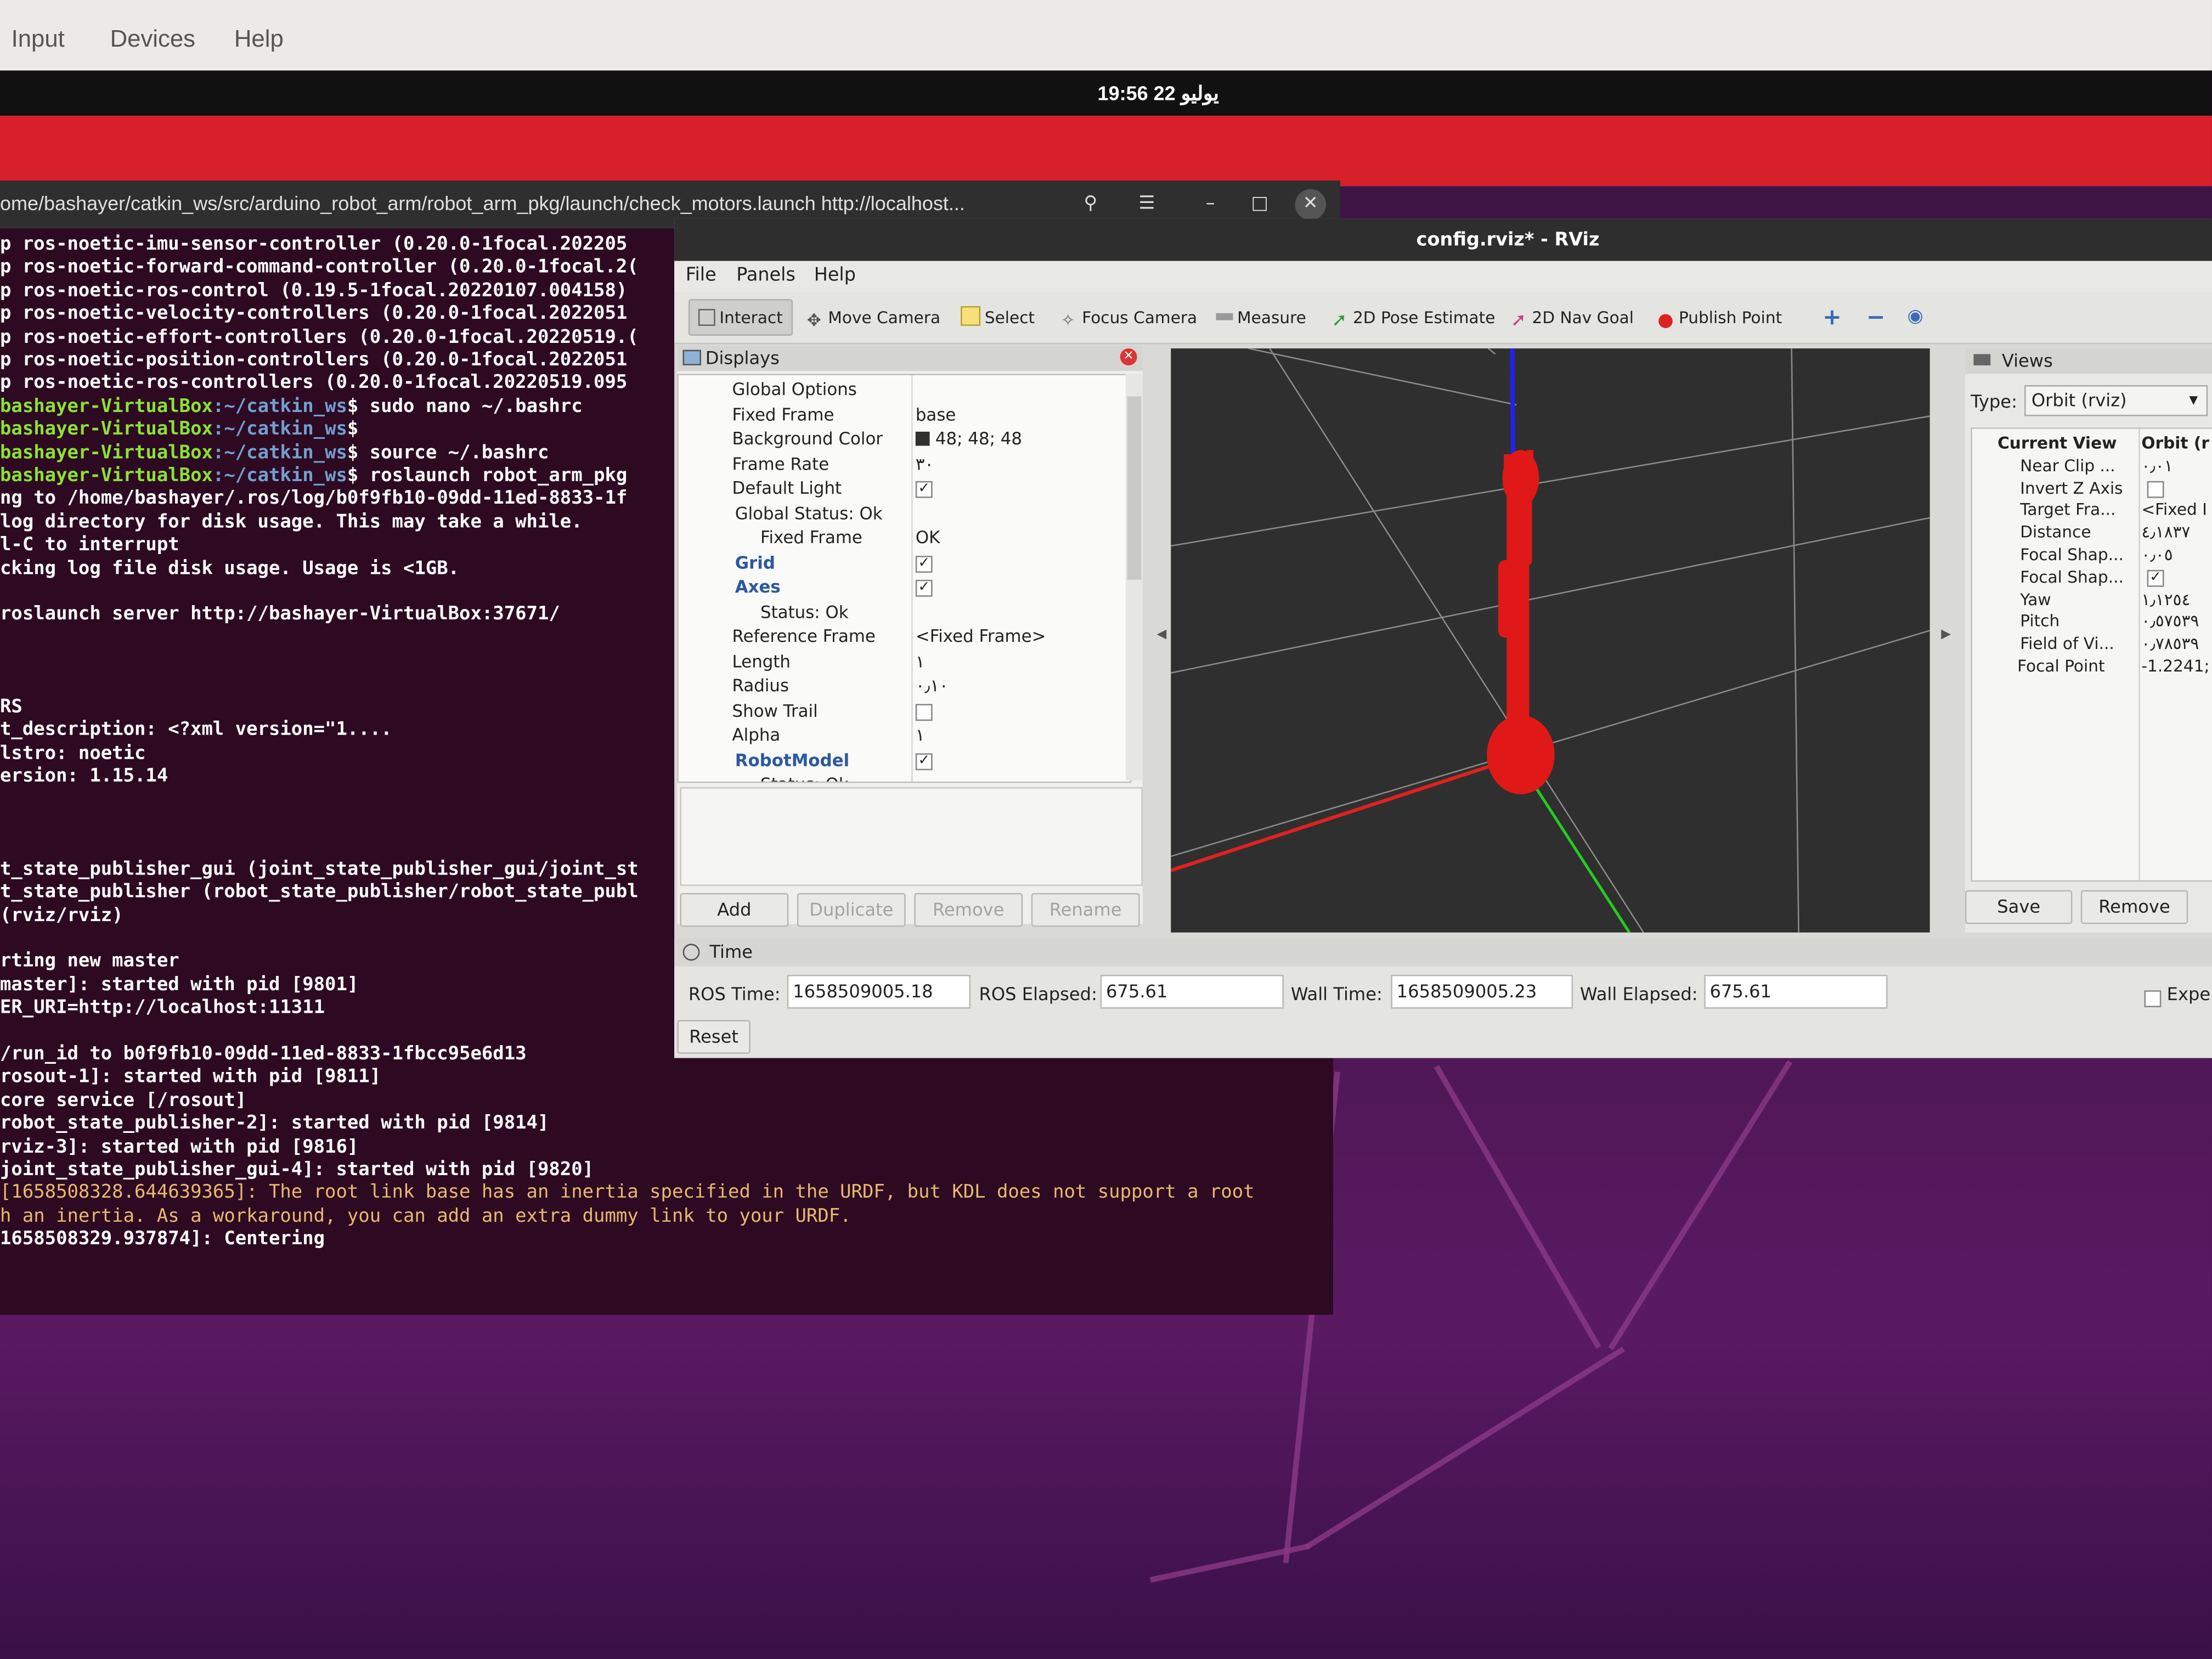 The image size is (2212, 1659). Describe the element at coordinates (924, 711) in the screenshot. I see `display-checkbox` at that location.